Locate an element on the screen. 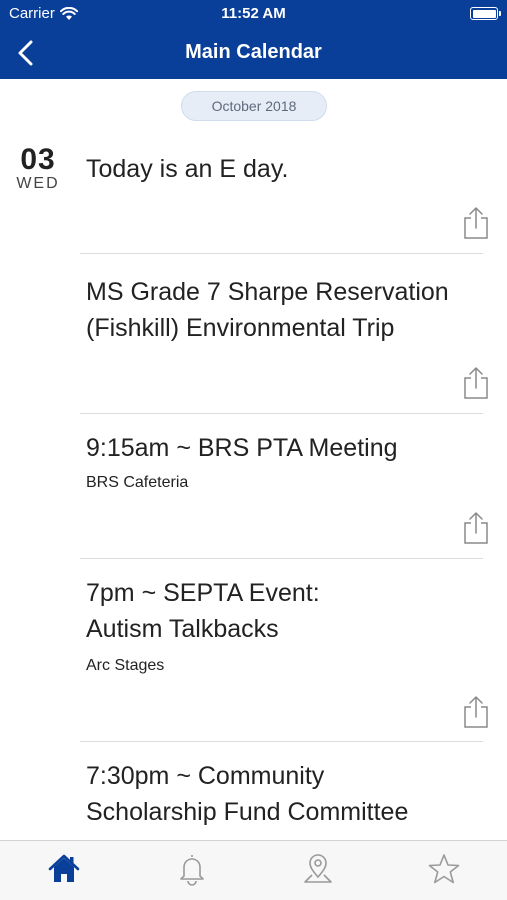 The height and width of the screenshot is (900, 507). page-title: Main Calendar is located at coordinates (253, 52).